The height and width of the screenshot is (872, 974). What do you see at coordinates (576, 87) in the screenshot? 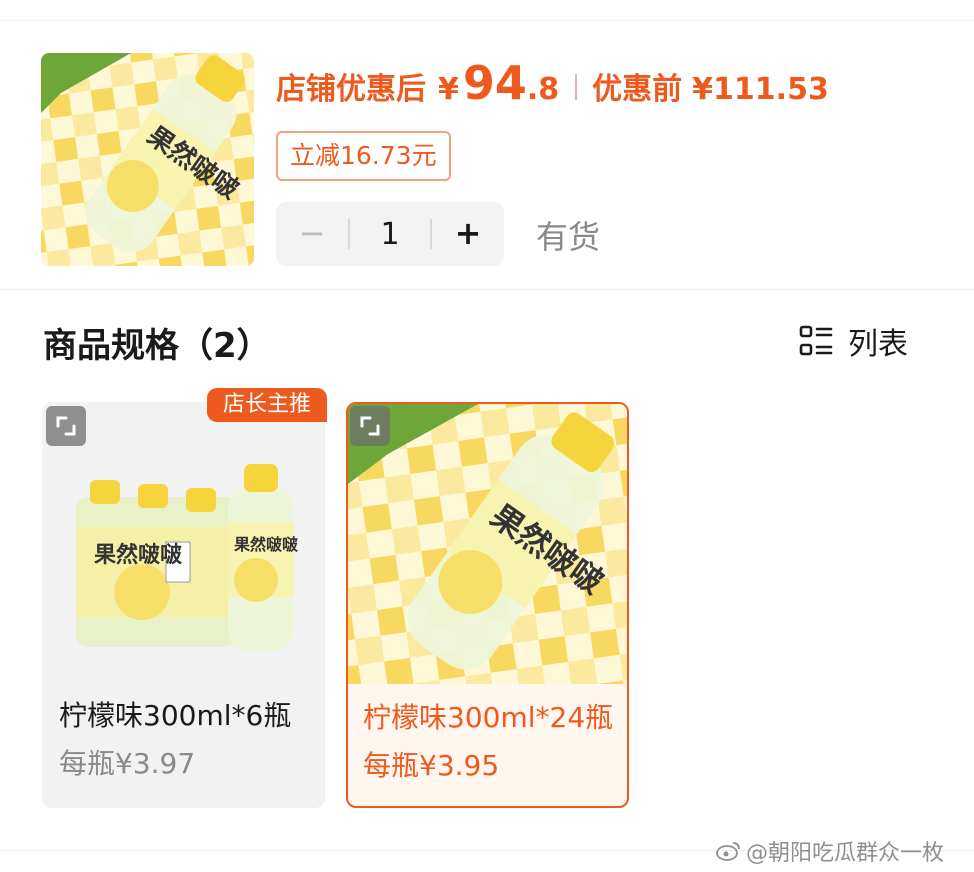
I see `price-separator` at bounding box center [576, 87].